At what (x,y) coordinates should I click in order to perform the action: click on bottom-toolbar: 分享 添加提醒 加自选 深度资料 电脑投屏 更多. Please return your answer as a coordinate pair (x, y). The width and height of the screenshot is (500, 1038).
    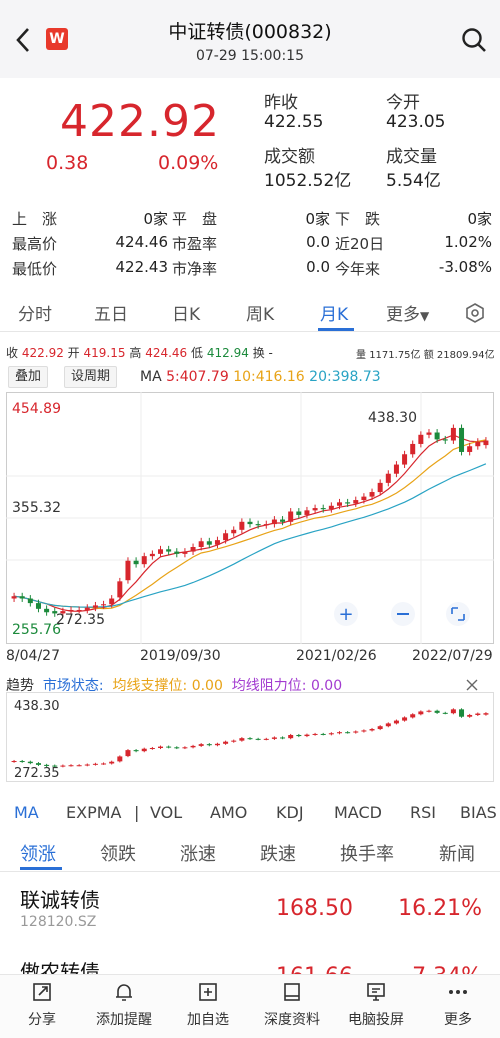
    Looking at the image, I should click on (250, 1006).